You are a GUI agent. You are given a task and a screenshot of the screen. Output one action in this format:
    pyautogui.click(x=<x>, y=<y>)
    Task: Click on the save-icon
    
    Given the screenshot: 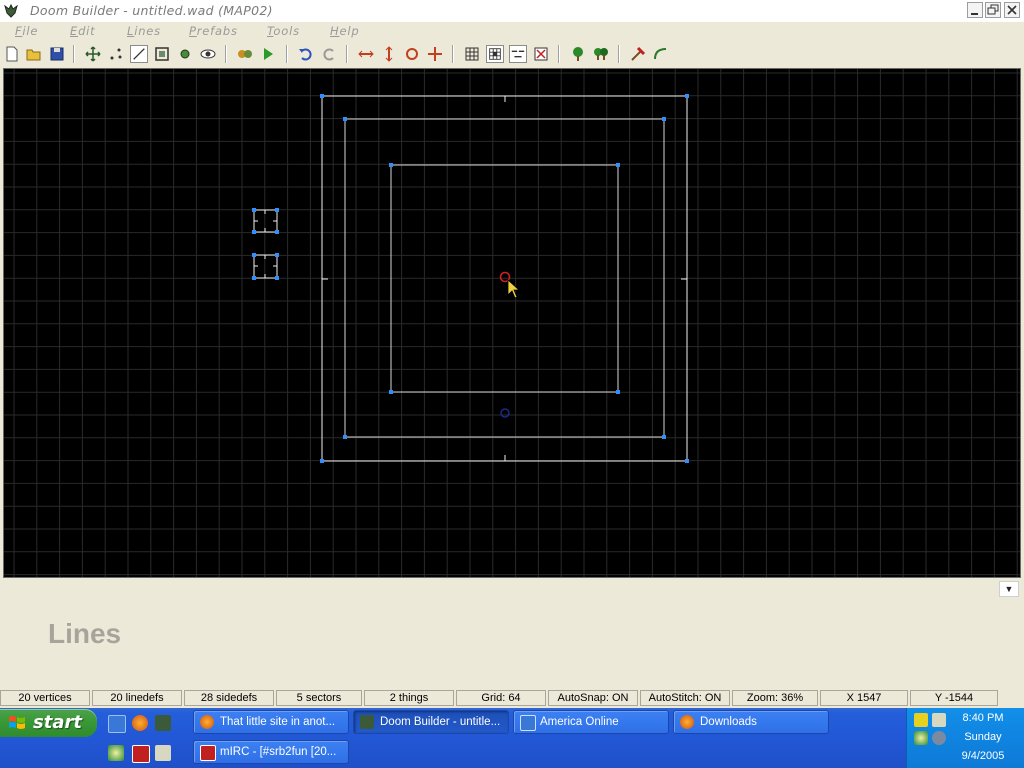 What is the action you would take?
    pyautogui.click(x=57, y=54)
    